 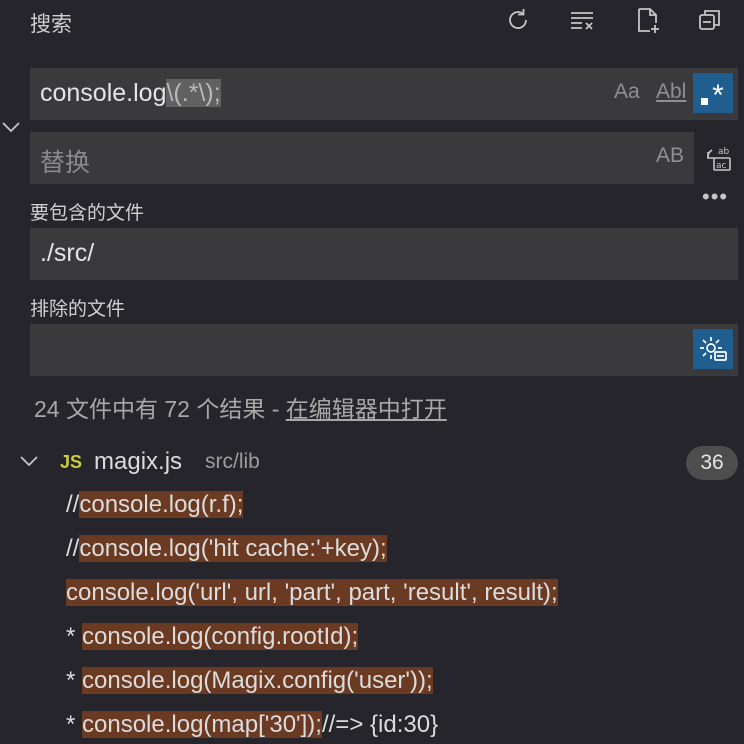 What do you see at coordinates (384, 254) in the screenshot?
I see `include-input: ./src/` at bounding box center [384, 254].